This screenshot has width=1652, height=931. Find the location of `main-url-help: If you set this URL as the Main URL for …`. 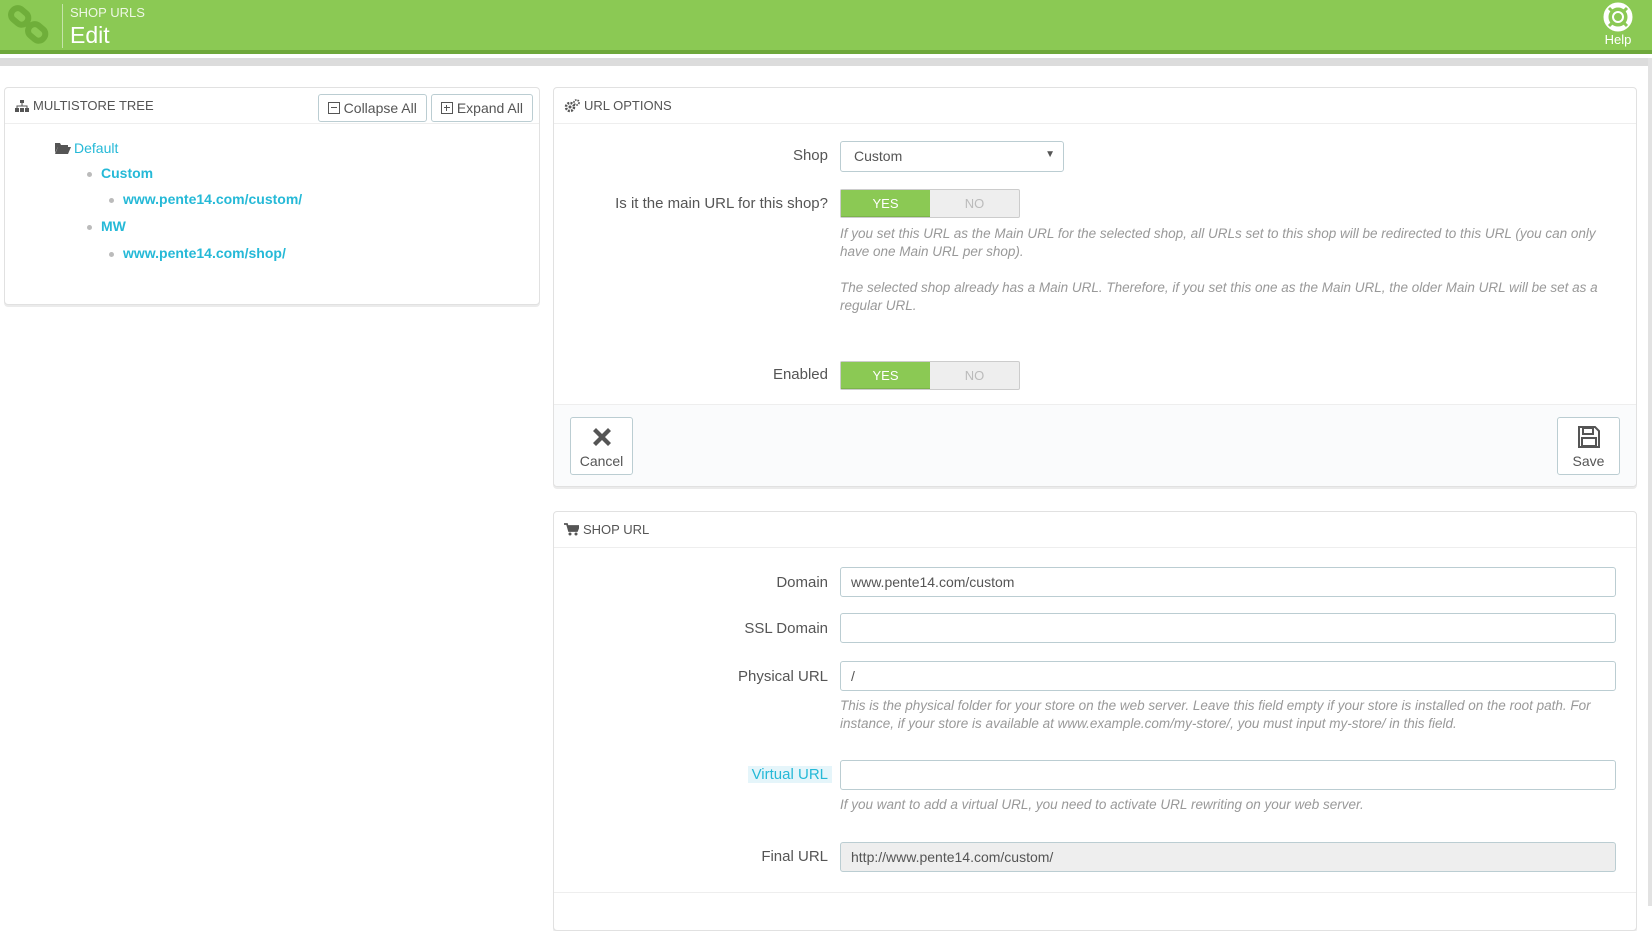

main-url-help: If you set this URL as the Main URL for … is located at coordinates (1218, 242).